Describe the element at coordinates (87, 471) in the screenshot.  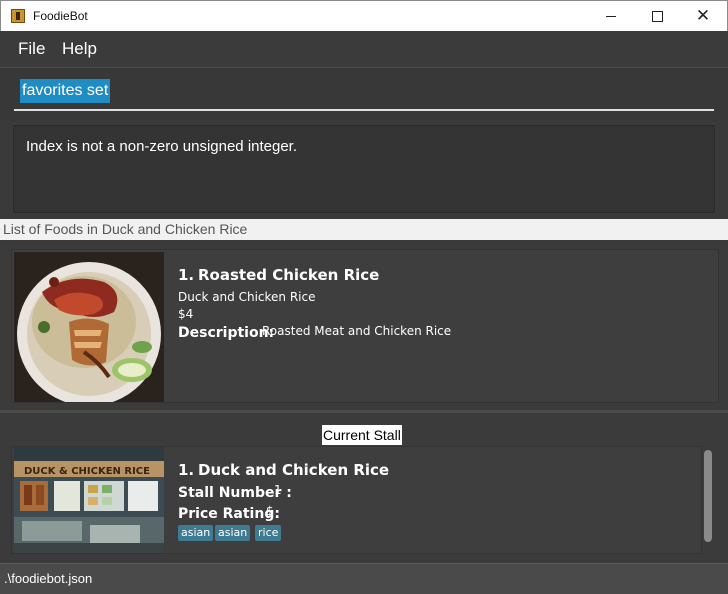
I see `svg-text: DUCK & CHICKEN RICE` at that location.